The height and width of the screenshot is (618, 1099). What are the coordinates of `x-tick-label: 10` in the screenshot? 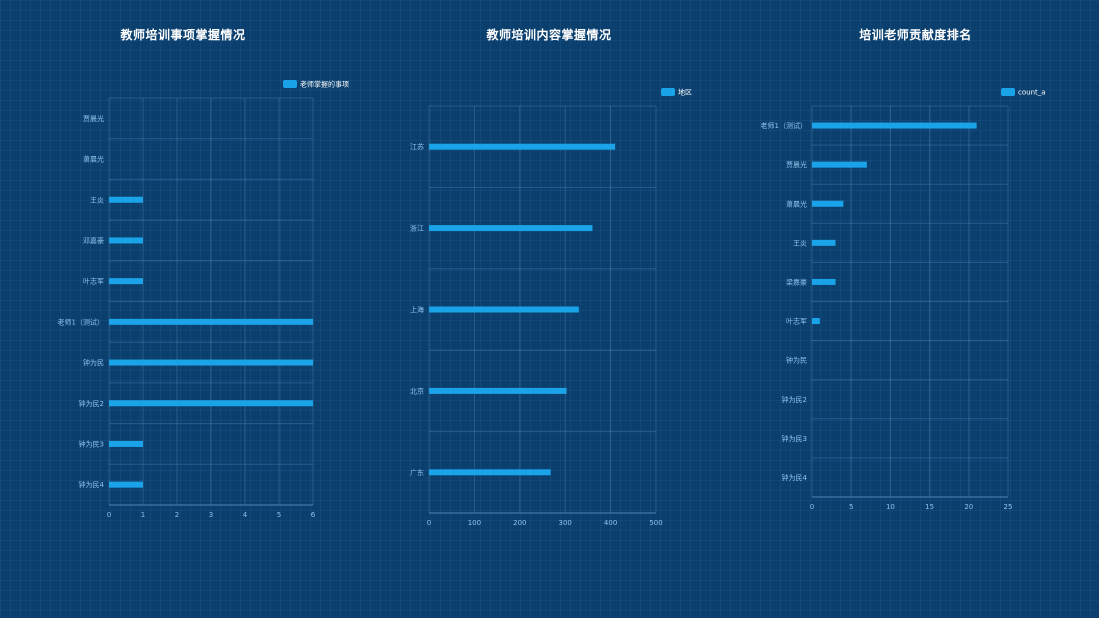 It's located at (890, 507).